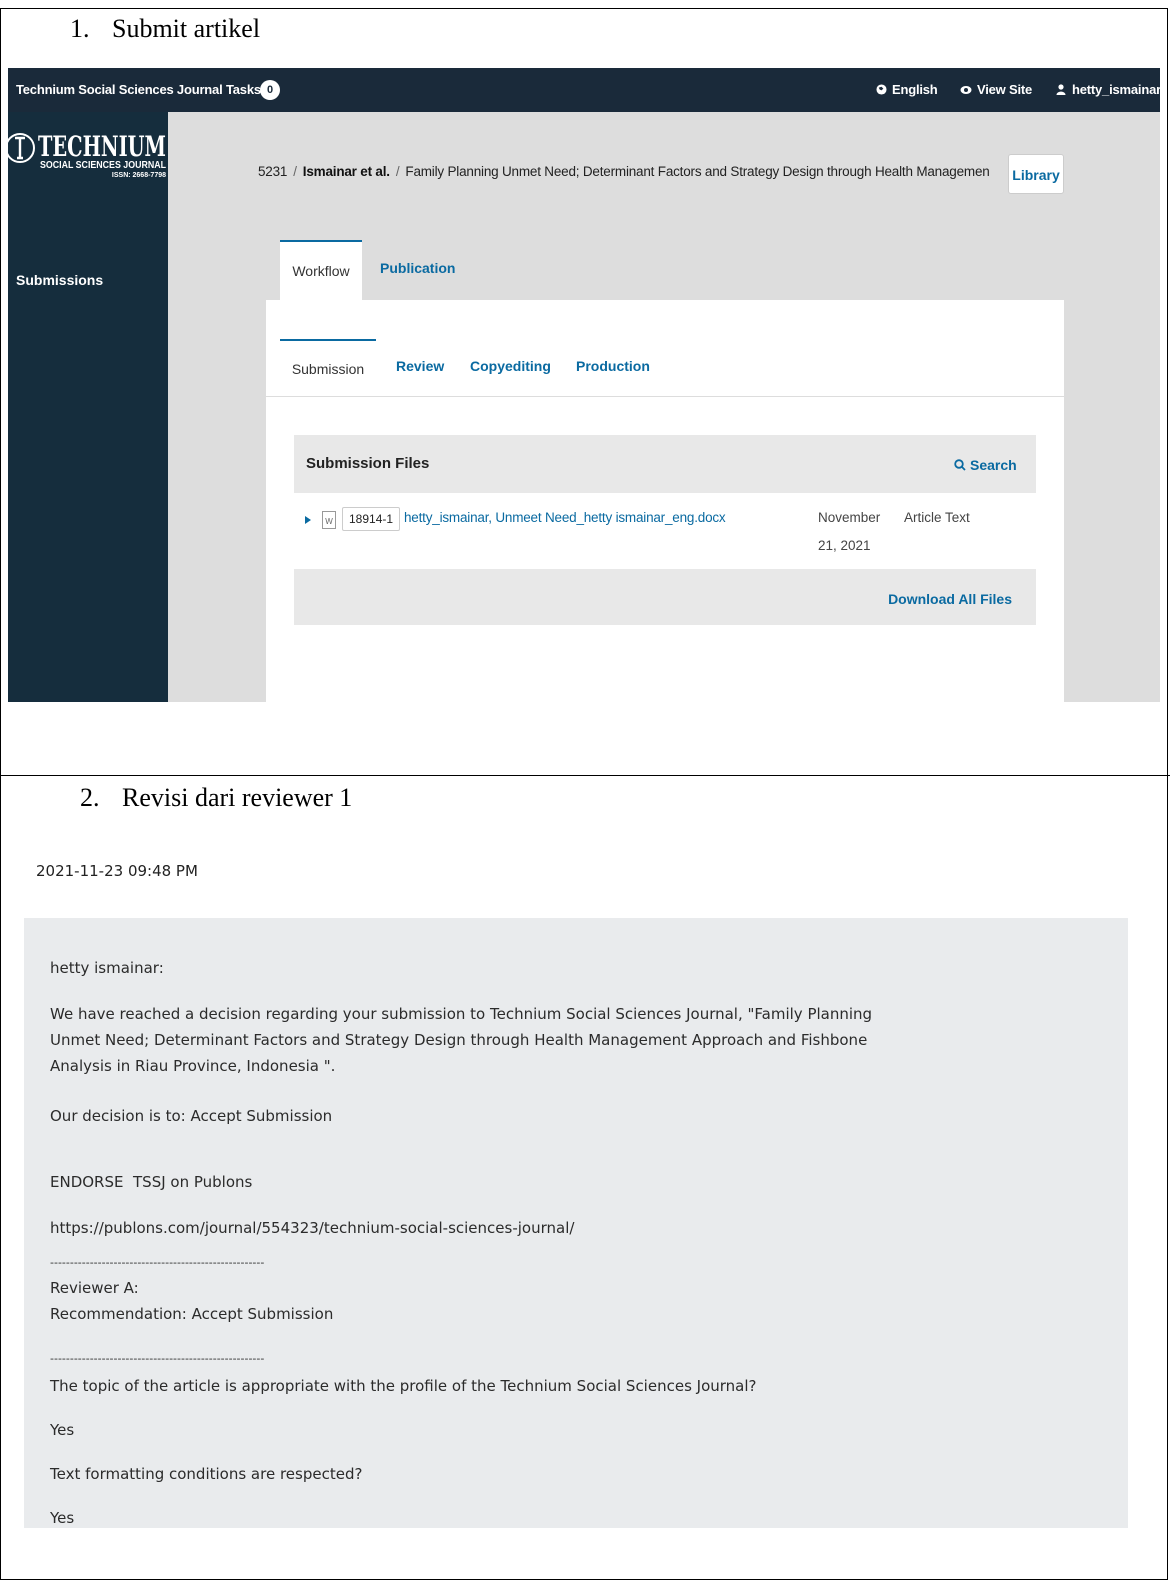  Describe the element at coordinates (665, 597) in the screenshot. I see `files-footer: Download All Files` at that location.